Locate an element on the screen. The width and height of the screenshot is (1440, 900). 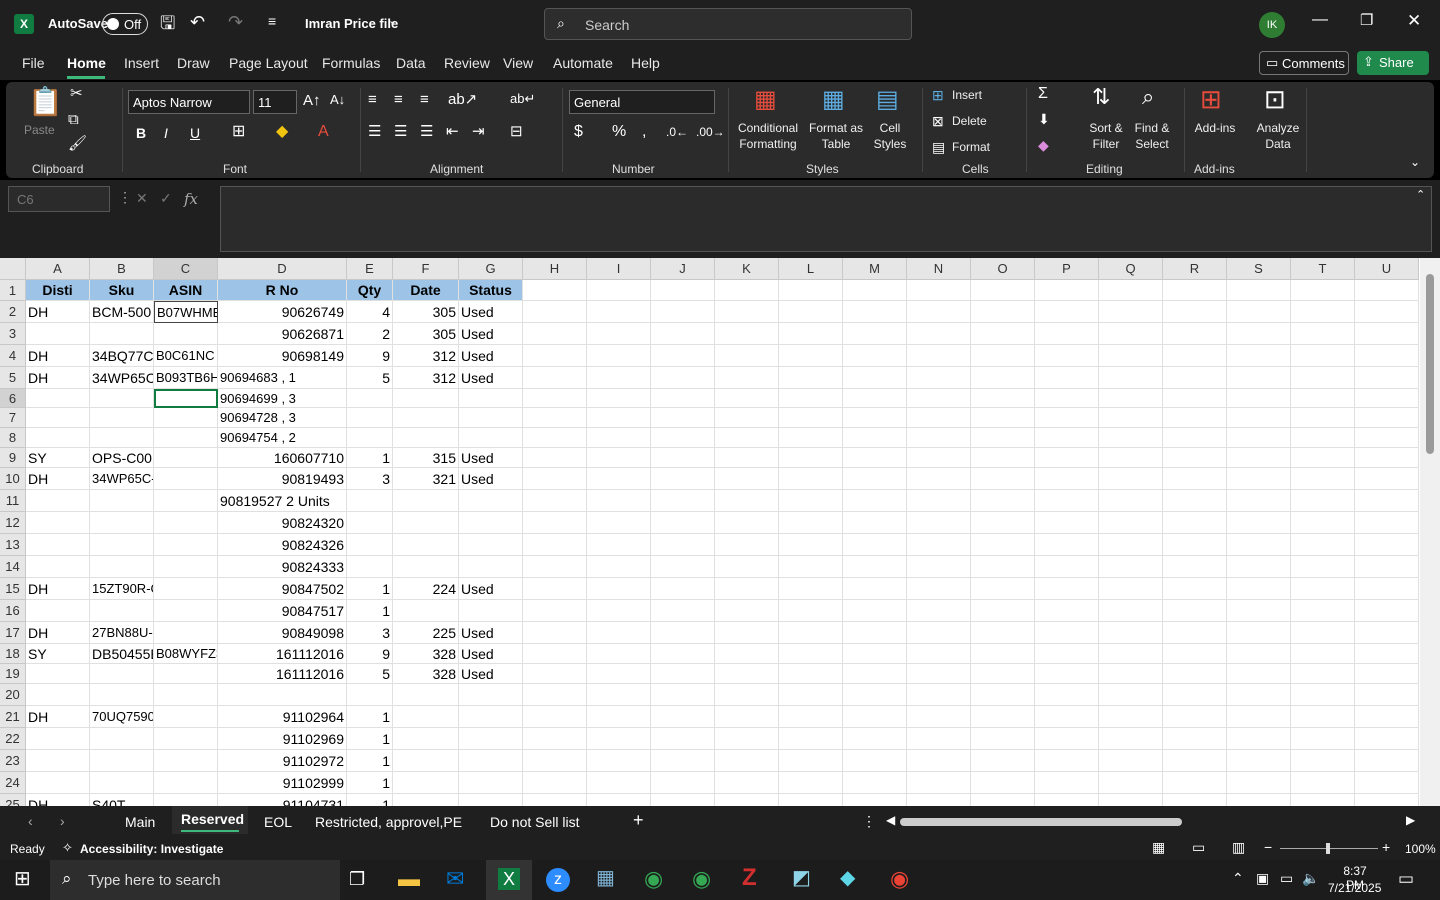
grid-cell: 90819493 is located at coordinates (282, 479).